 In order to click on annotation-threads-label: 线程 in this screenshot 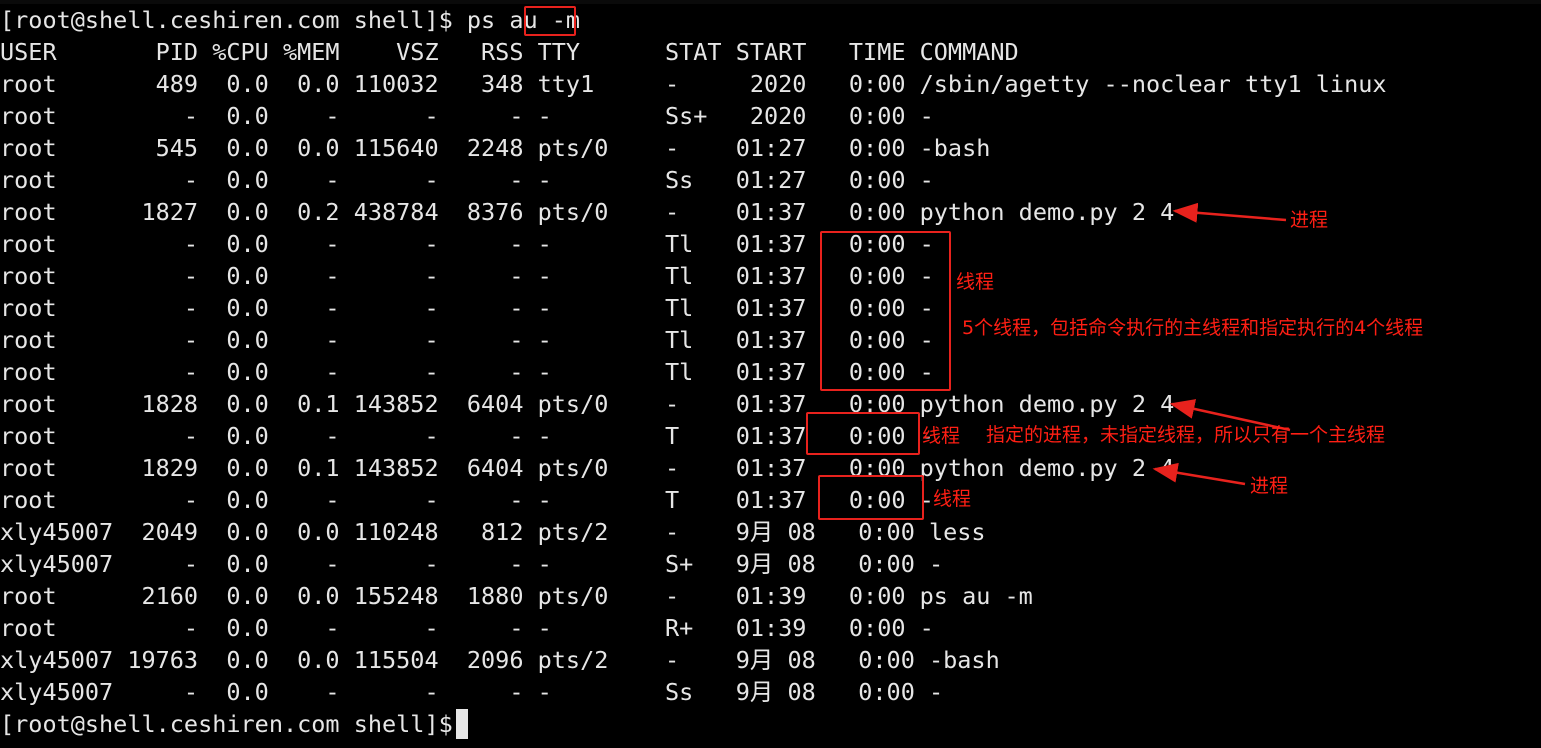, I will do `click(975, 282)`.